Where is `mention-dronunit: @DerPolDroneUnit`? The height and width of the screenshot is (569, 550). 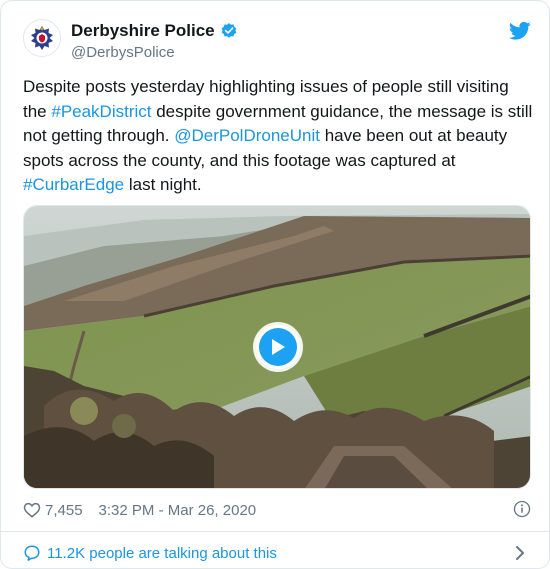 mention-dronunit: @DerPolDroneUnit is located at coordinates (247, 135).